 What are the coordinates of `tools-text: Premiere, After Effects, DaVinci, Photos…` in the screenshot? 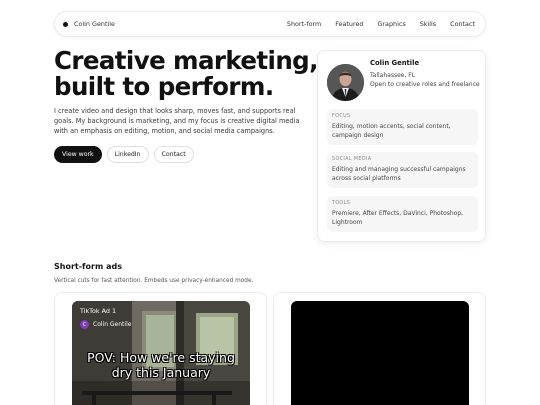 It's located at (398, 218).